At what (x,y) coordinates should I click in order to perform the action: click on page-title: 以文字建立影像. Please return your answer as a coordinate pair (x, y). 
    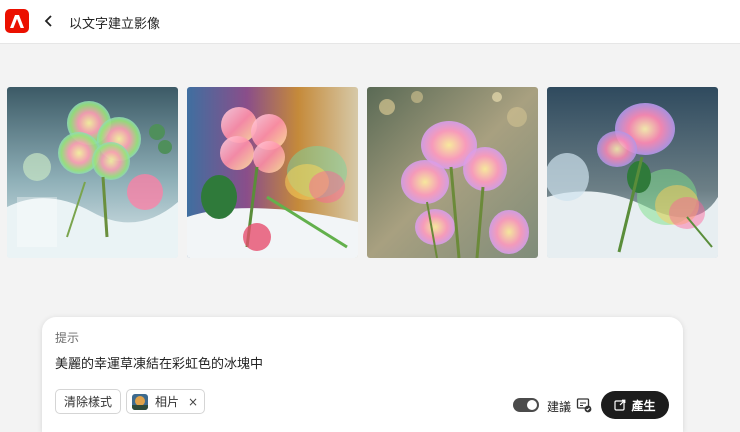
    Looking at the image, I should click on (115, 24).